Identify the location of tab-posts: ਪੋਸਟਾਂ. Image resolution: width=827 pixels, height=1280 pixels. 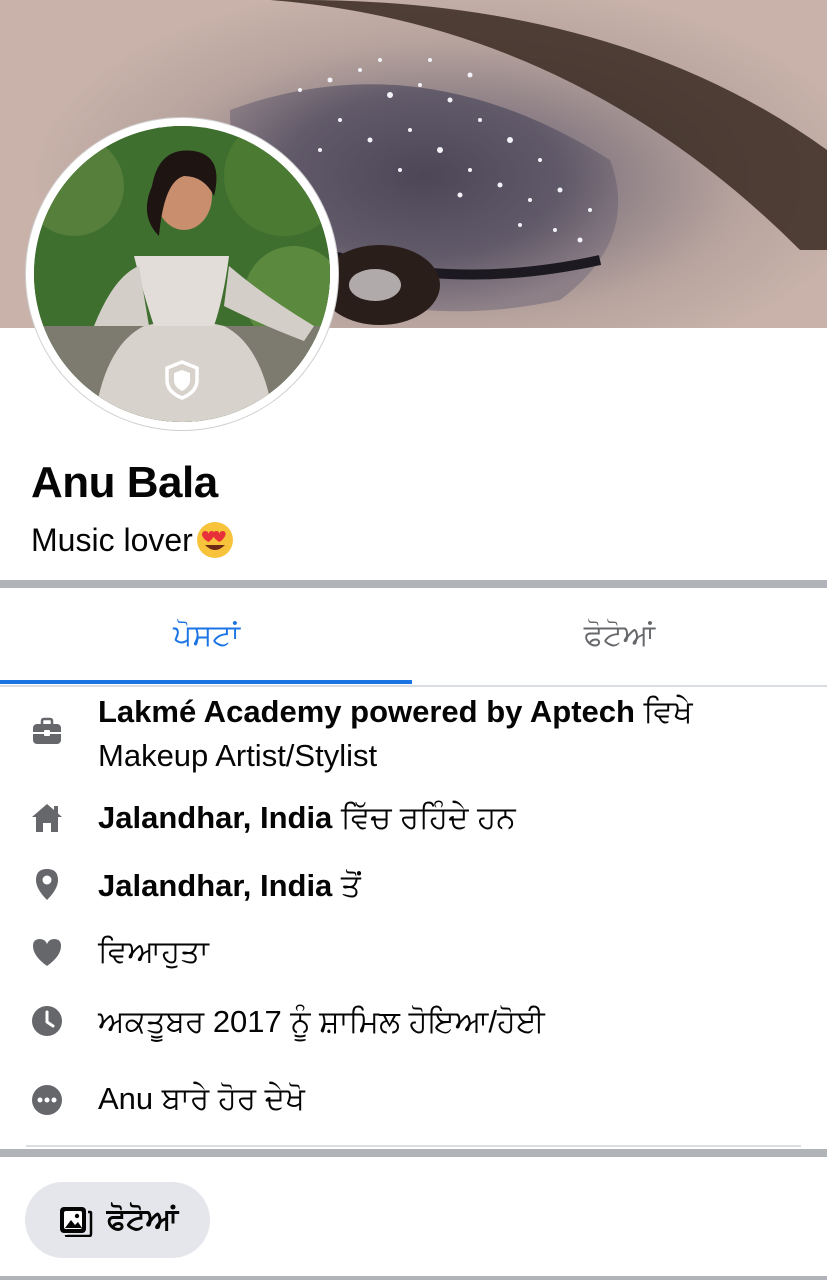
(206, 635).